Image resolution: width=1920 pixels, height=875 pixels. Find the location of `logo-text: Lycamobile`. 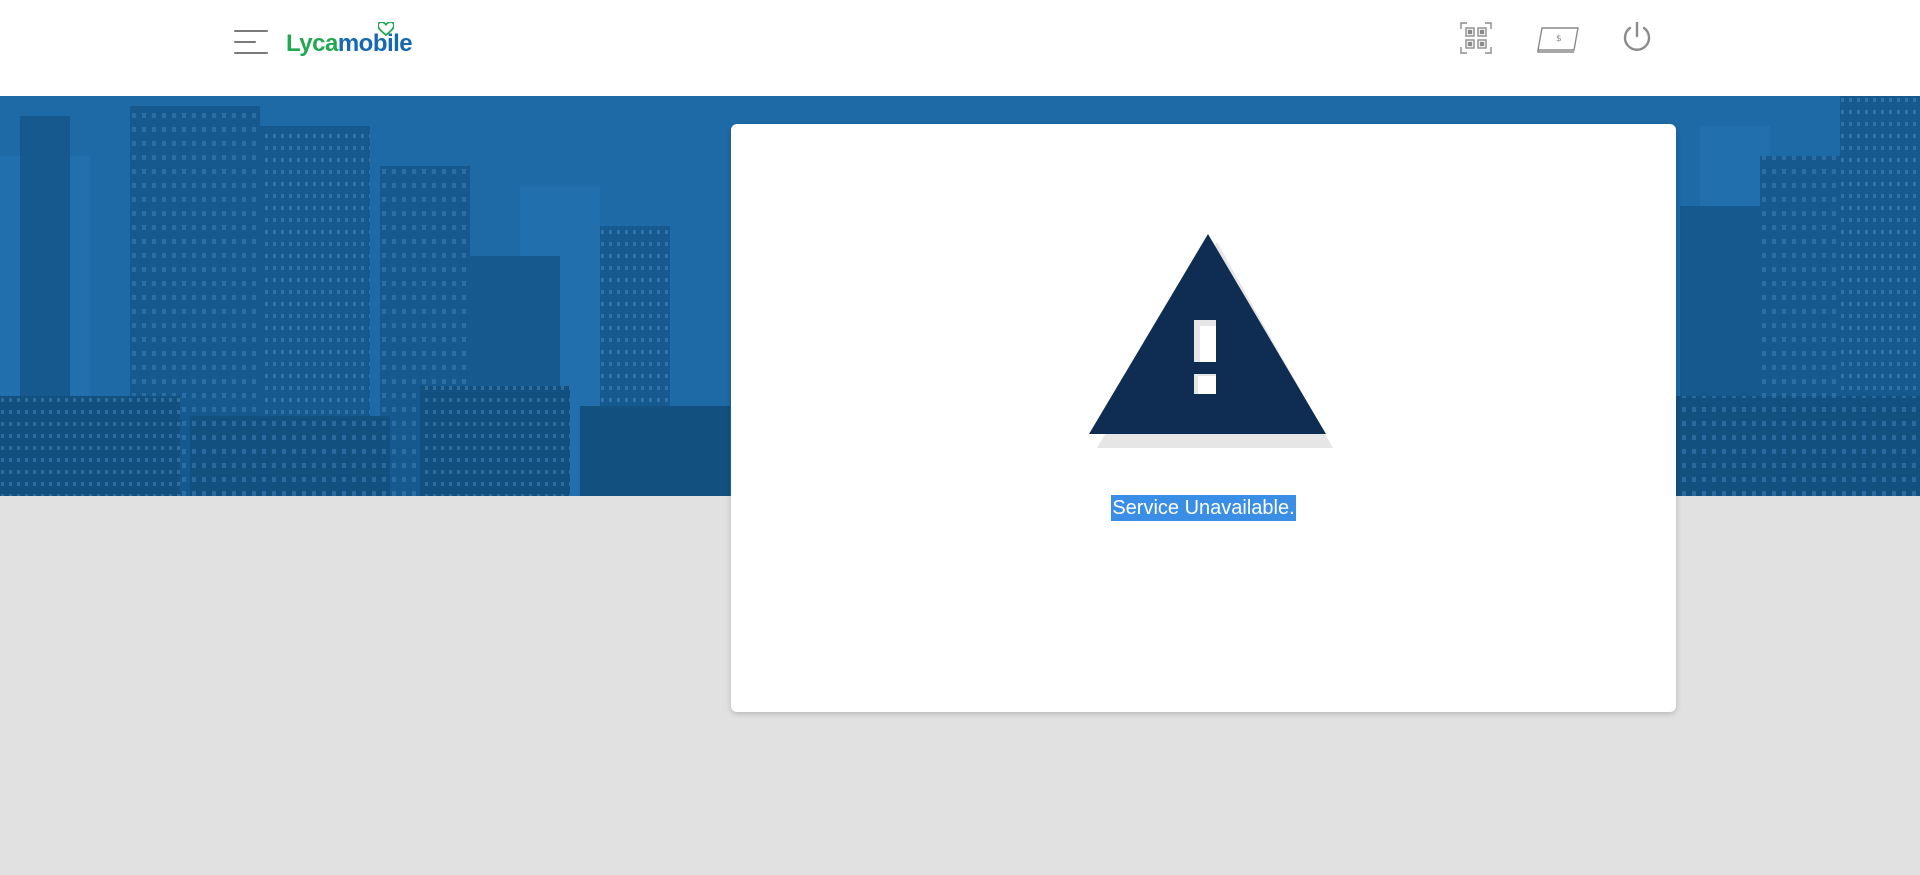

logo-text: Lycamobile is located at coordinates (349, 43).